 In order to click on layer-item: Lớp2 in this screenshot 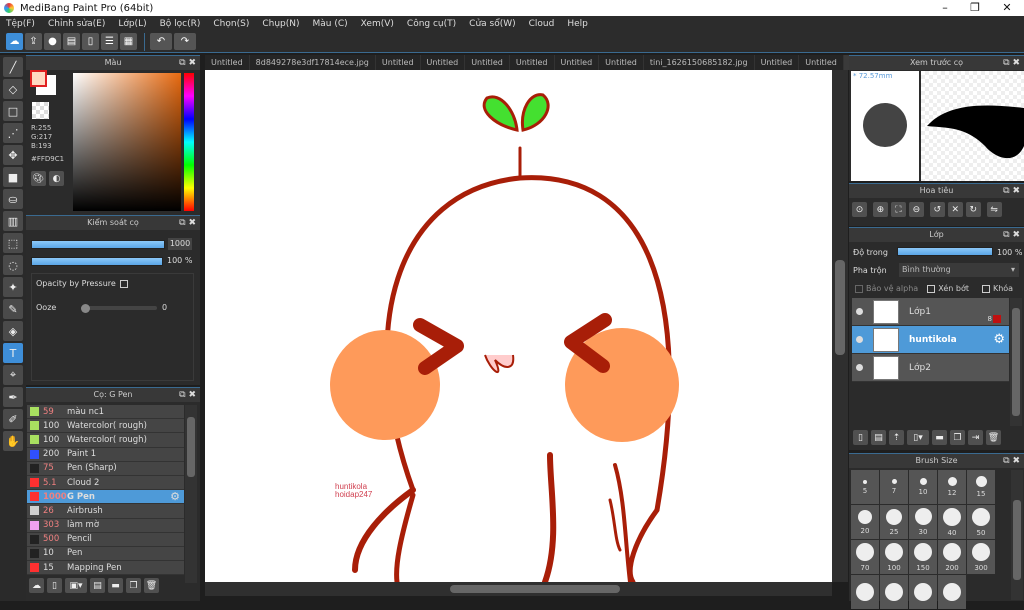, I will do `click(930, 368)`.